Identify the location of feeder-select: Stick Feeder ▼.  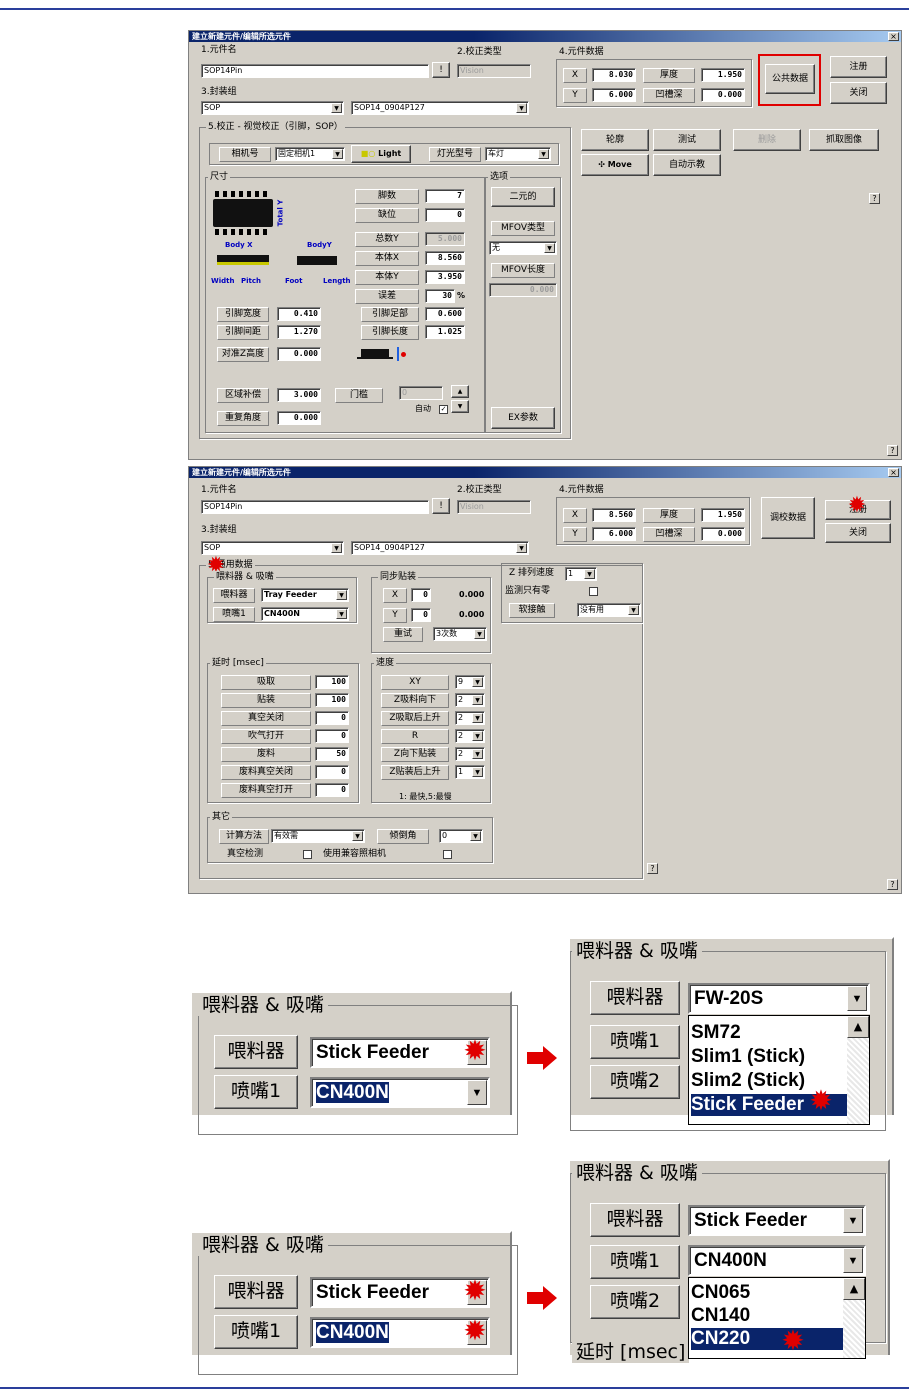
(777, 1220).